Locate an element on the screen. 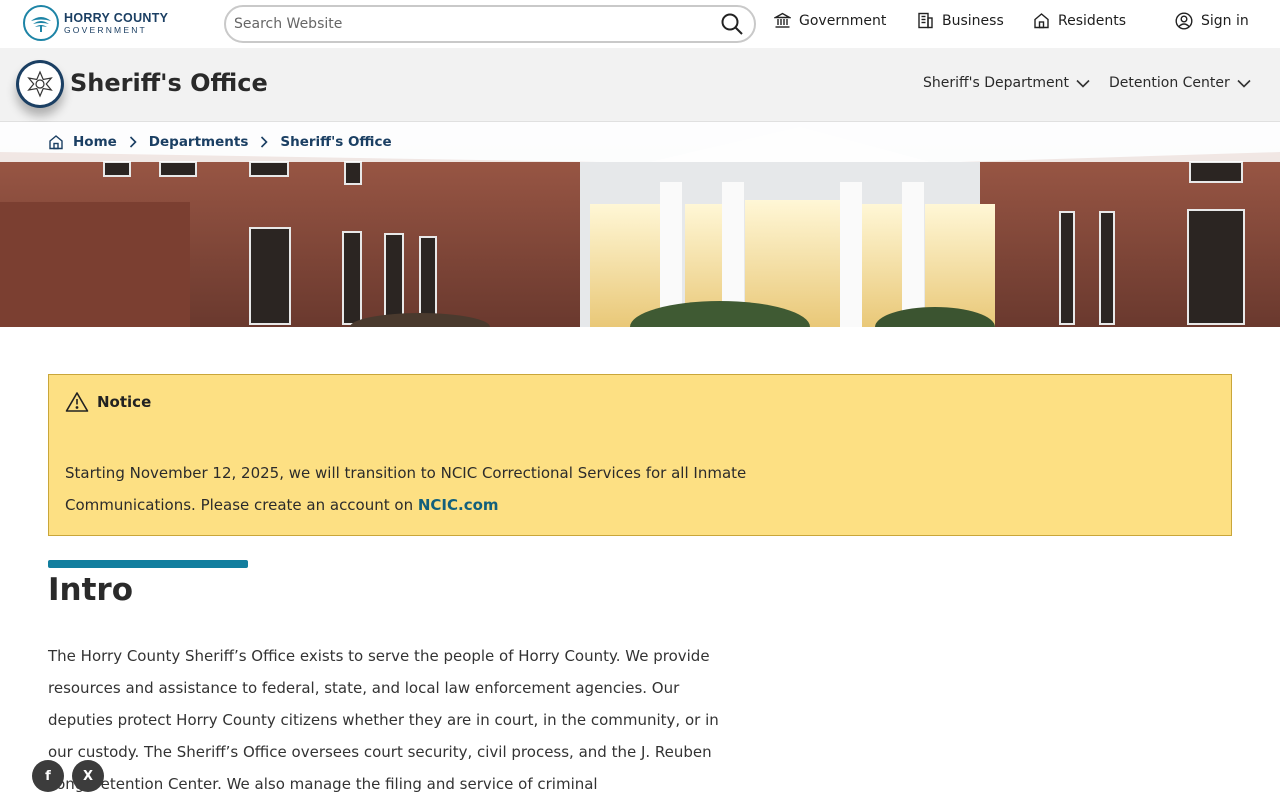 This screenshot has height=800, width=1280. notice-header: Notice is located at coordinates (108, 402).